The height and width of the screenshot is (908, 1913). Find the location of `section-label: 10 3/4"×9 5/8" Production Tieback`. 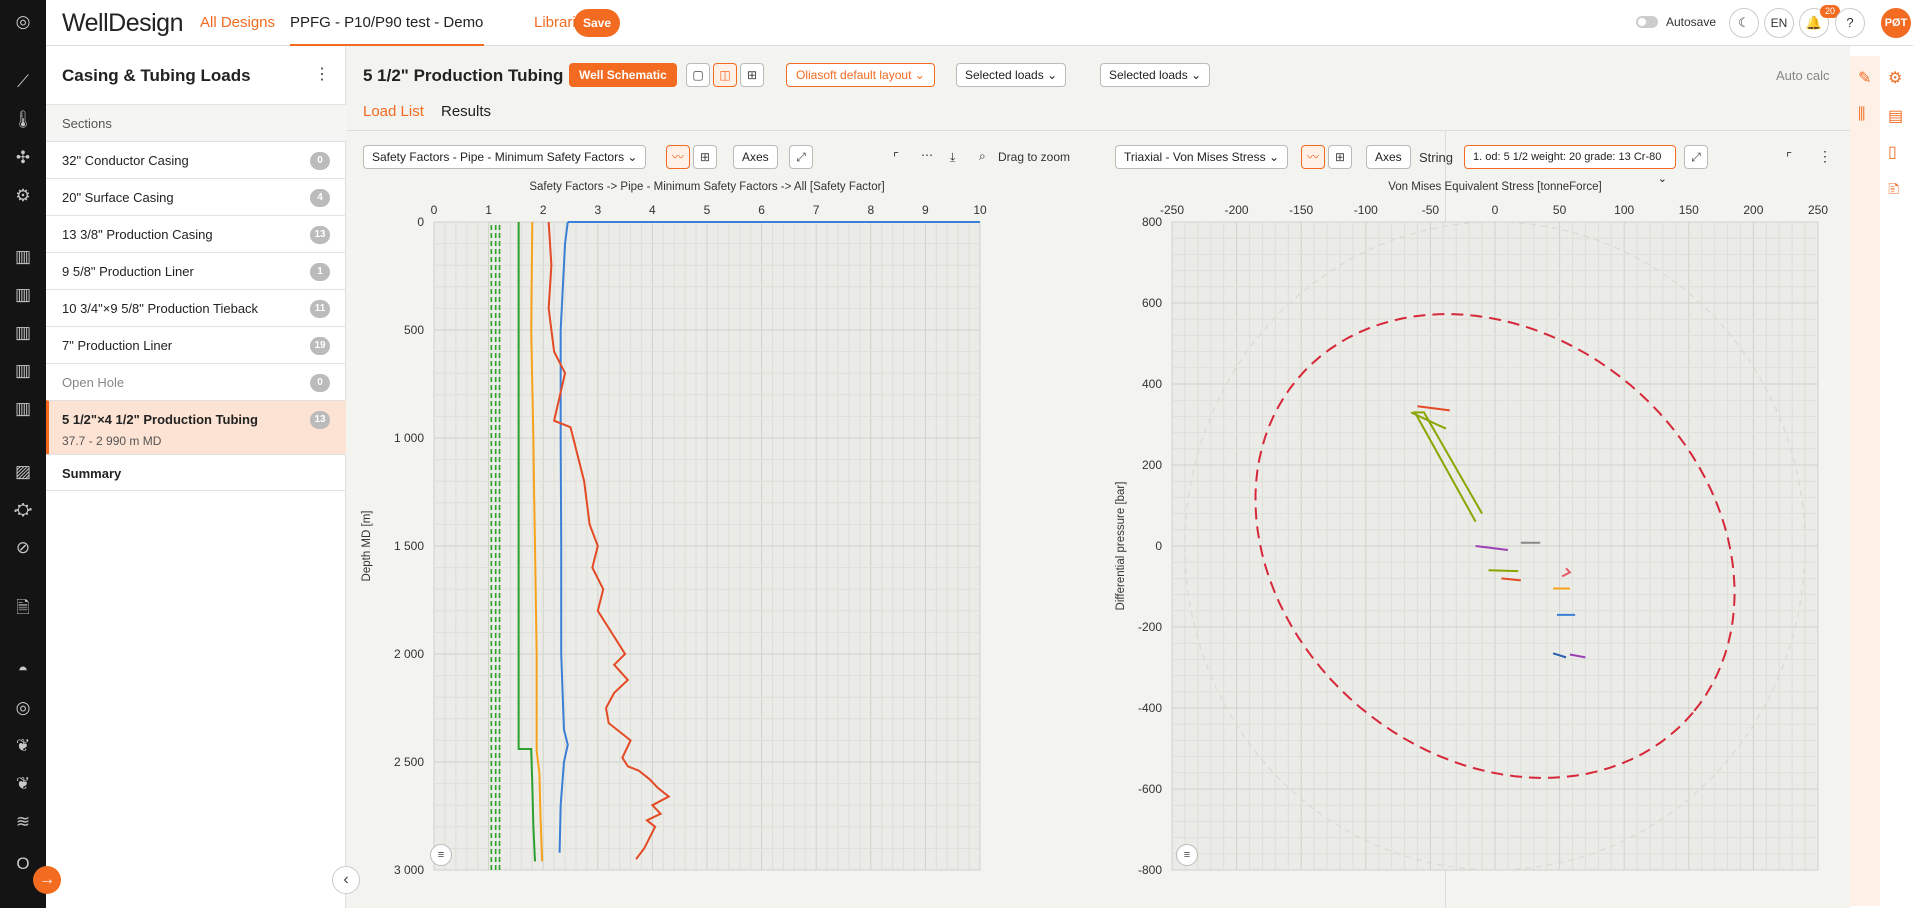

section-label: 10 3/4"×9 5/8" Production Tieback is located at coordinates (160, 308).